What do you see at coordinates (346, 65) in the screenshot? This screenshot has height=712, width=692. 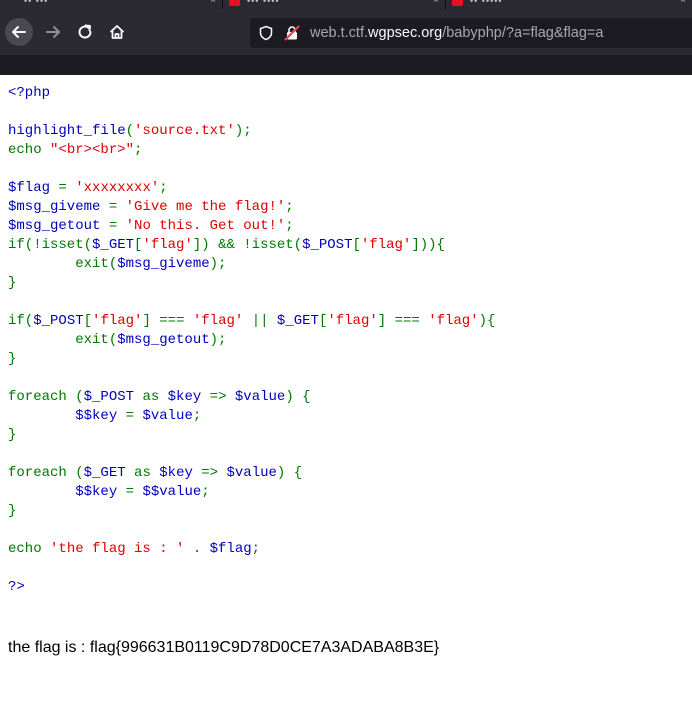 I see `bookmarks-strip` at bounding box center [346, 65].